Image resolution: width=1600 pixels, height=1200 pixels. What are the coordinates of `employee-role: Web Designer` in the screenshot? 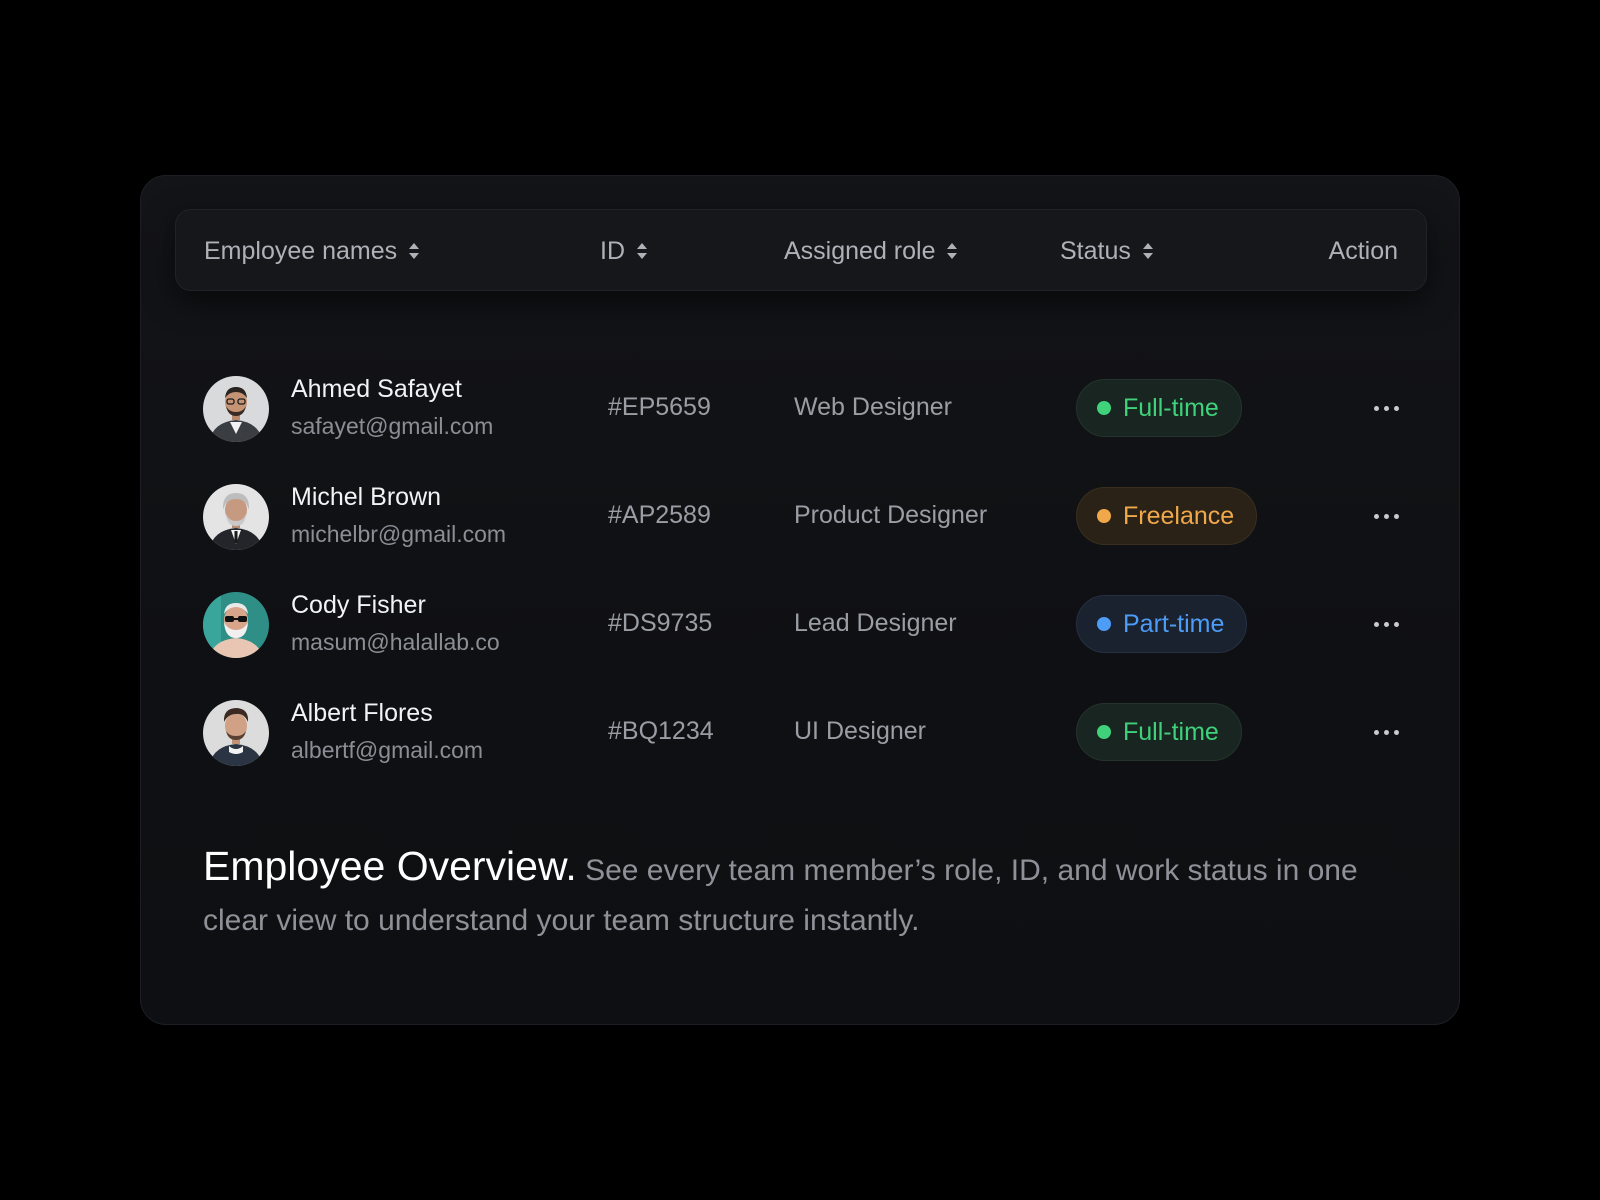 It's located at (873, 407).